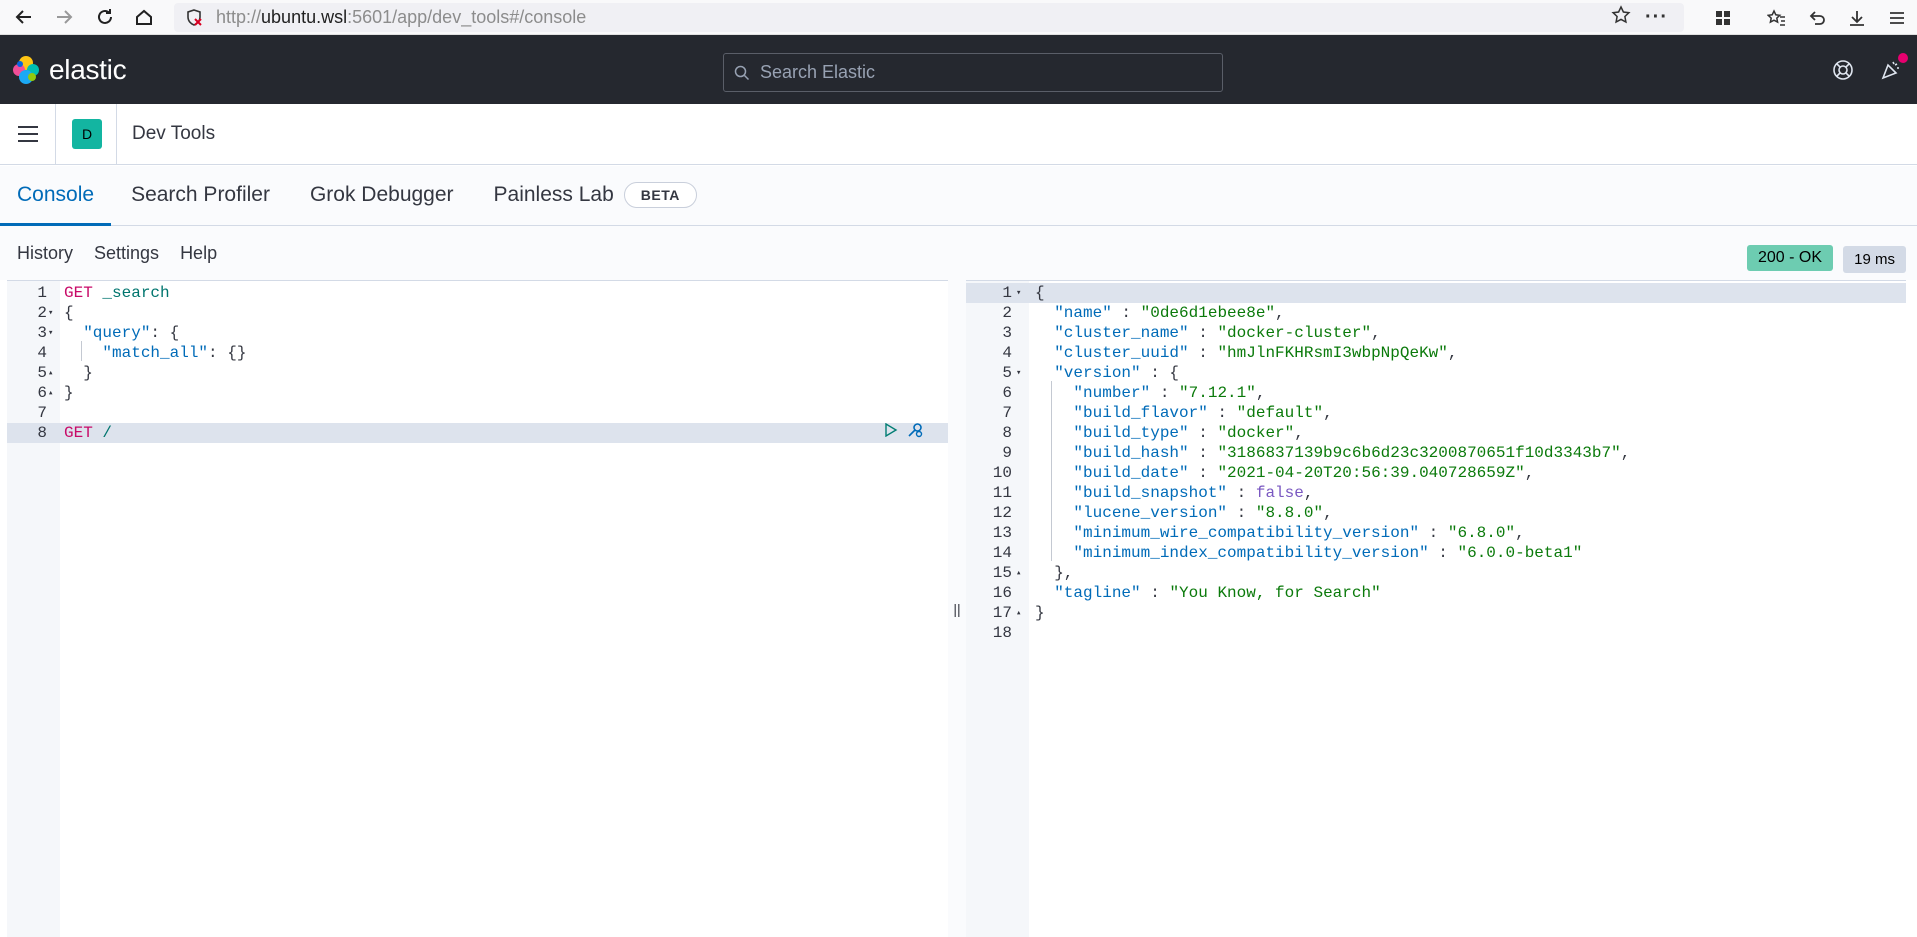  I want to click on reload-icon, so click(105, 17).